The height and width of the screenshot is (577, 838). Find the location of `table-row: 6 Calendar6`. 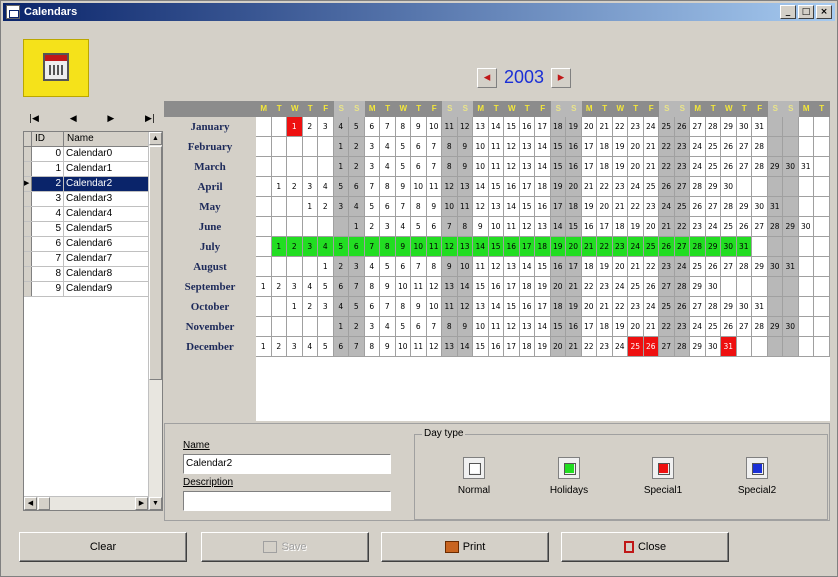

table-row: 6 Calendar6 is located at coordinates (93, 244).